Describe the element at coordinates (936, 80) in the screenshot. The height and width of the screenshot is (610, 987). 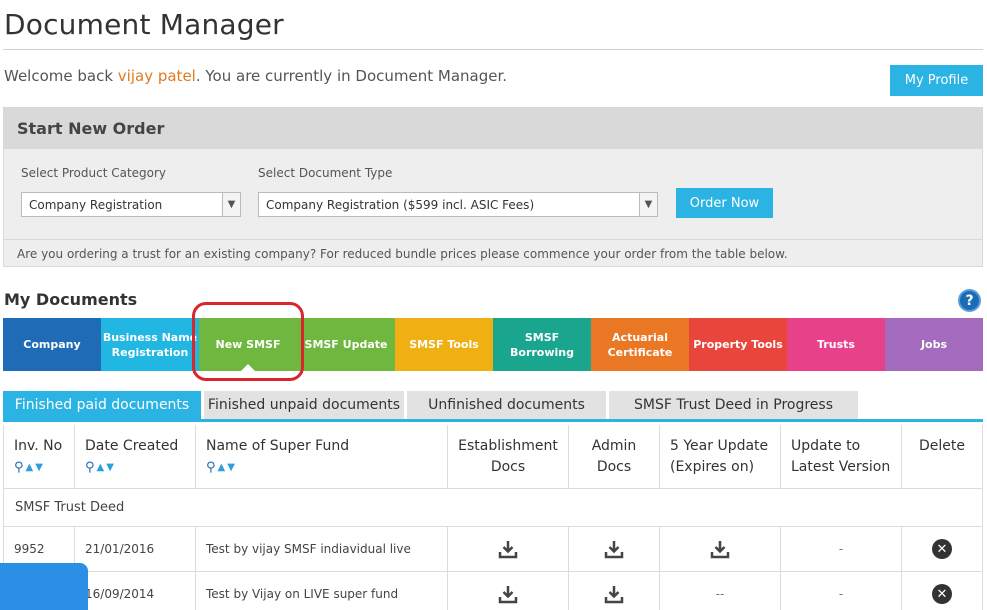
I see `my-profile-button: My Profile` at that location.